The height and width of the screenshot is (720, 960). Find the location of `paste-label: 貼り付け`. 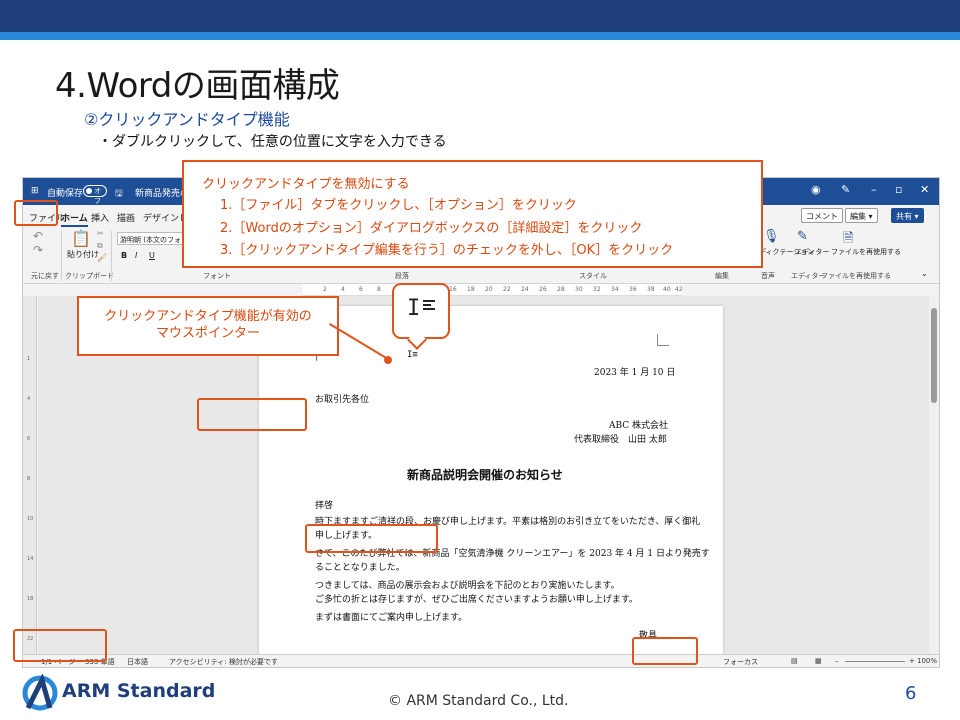

paste-label: 貼り付け is located at coordinates (83, 254).